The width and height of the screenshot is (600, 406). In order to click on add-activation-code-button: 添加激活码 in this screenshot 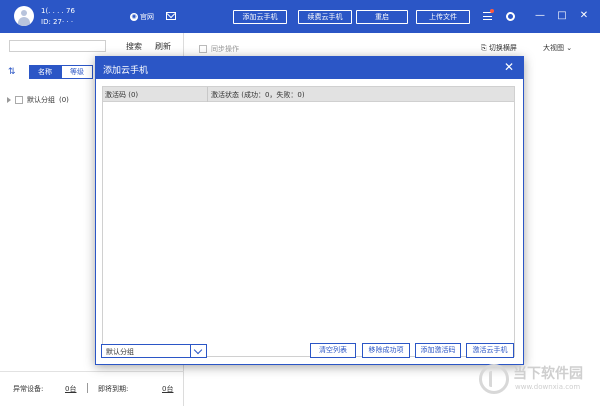, I will do `click(438, 350)`.